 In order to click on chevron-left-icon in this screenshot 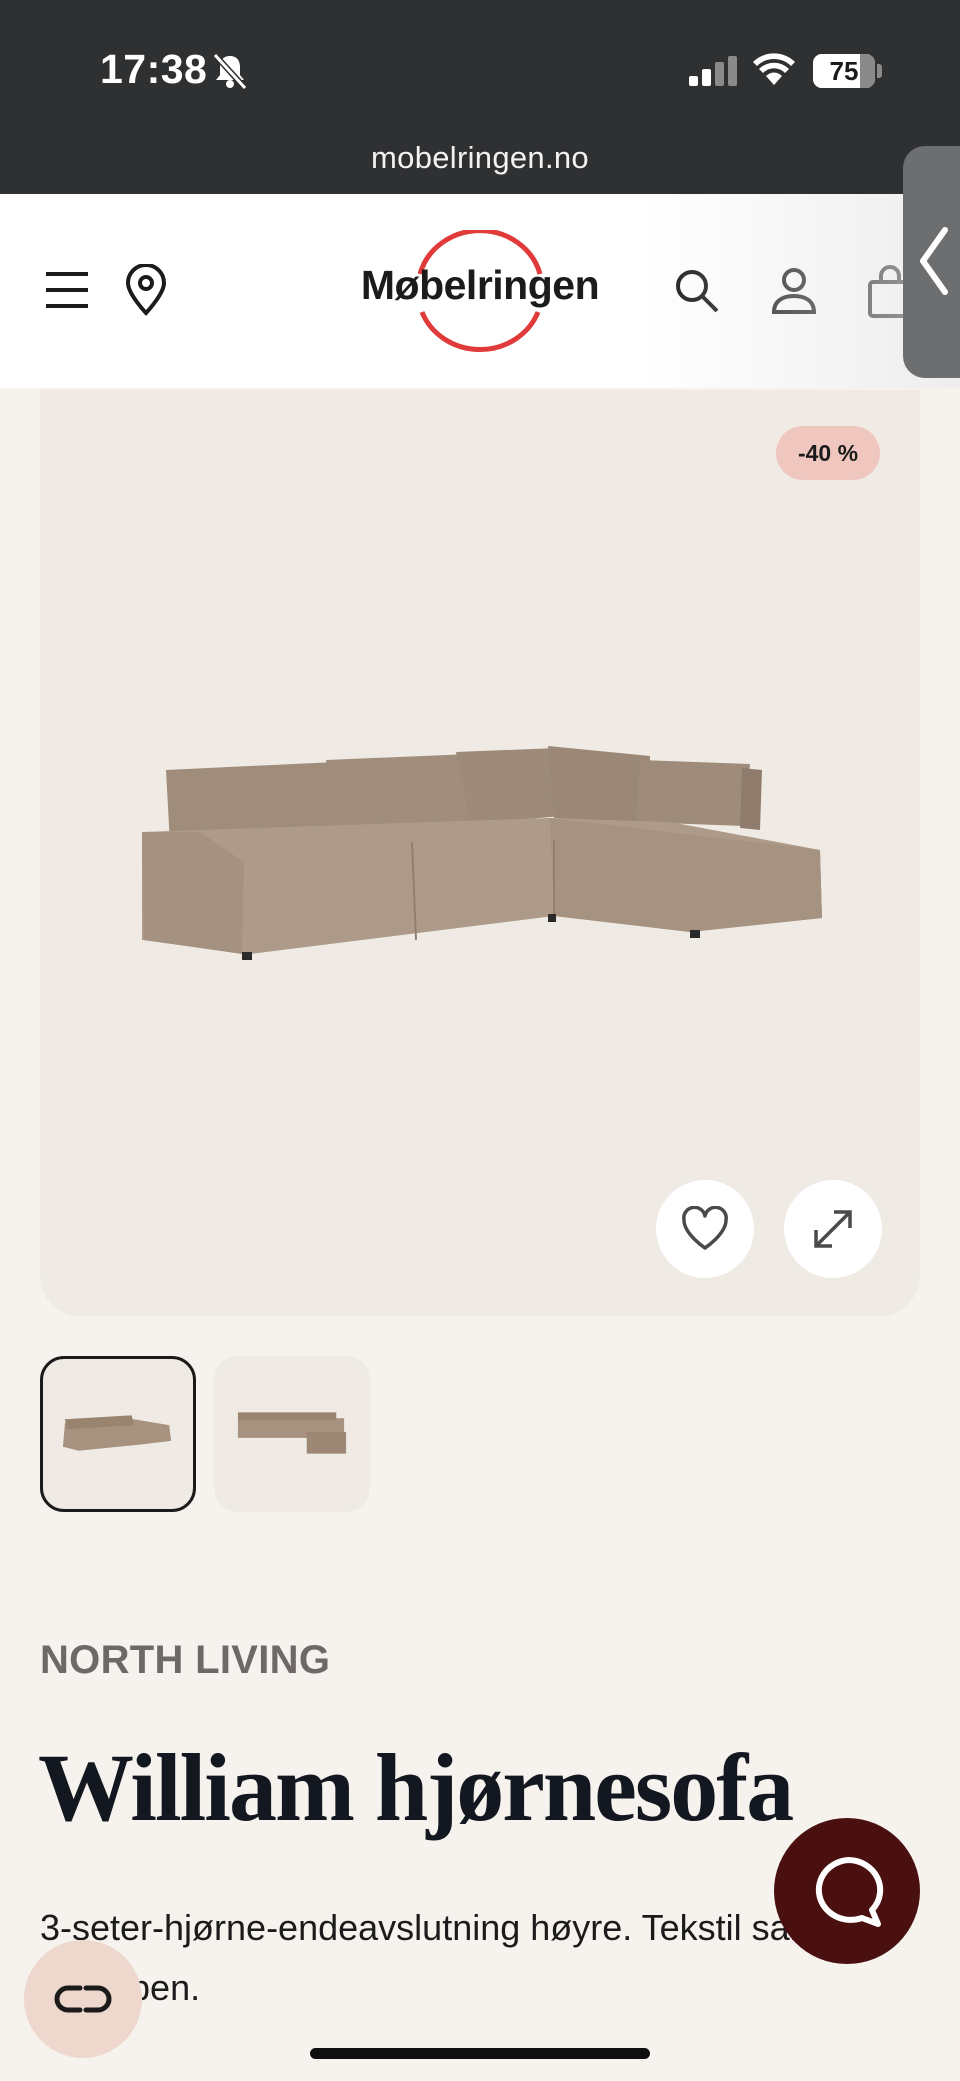, I will do `click(934, 261)`.